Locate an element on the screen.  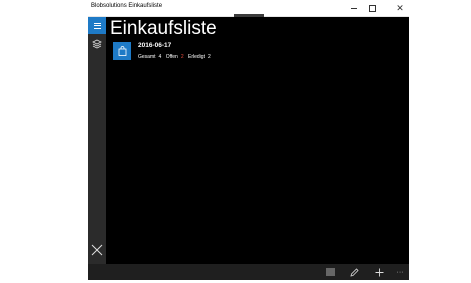
more-button: ··· is located at coordinates (400, 272).